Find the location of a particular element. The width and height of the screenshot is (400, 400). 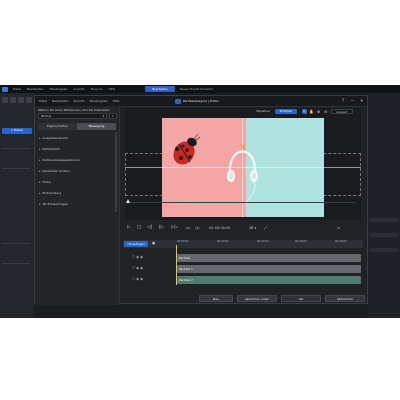

3d-label: 3D is located at coordinates (251, 228).